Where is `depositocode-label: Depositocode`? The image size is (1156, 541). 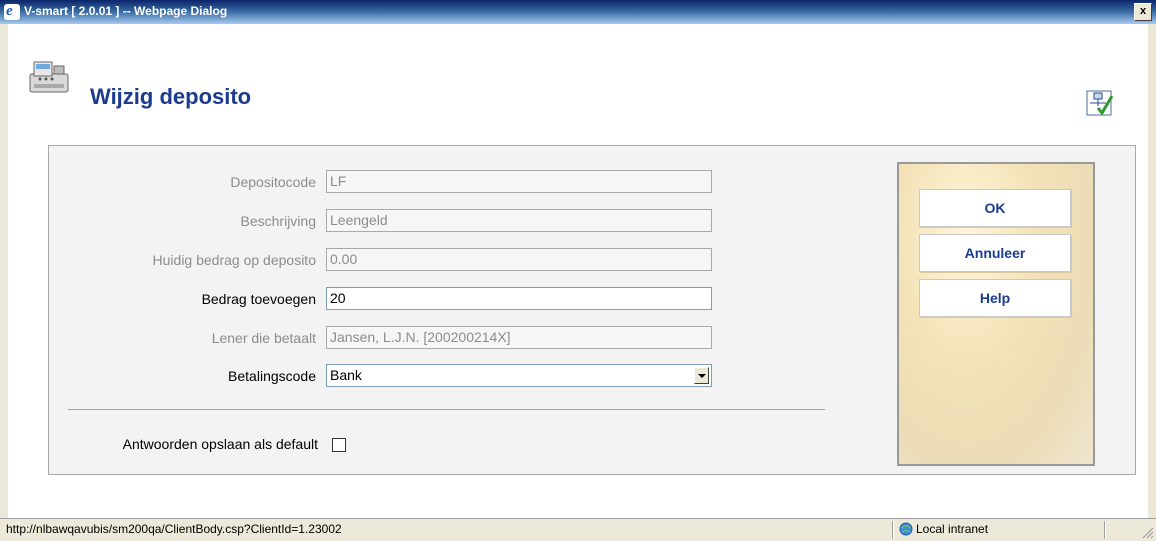
depositocode-label: Depositocode is located at coordinates (273, 182).